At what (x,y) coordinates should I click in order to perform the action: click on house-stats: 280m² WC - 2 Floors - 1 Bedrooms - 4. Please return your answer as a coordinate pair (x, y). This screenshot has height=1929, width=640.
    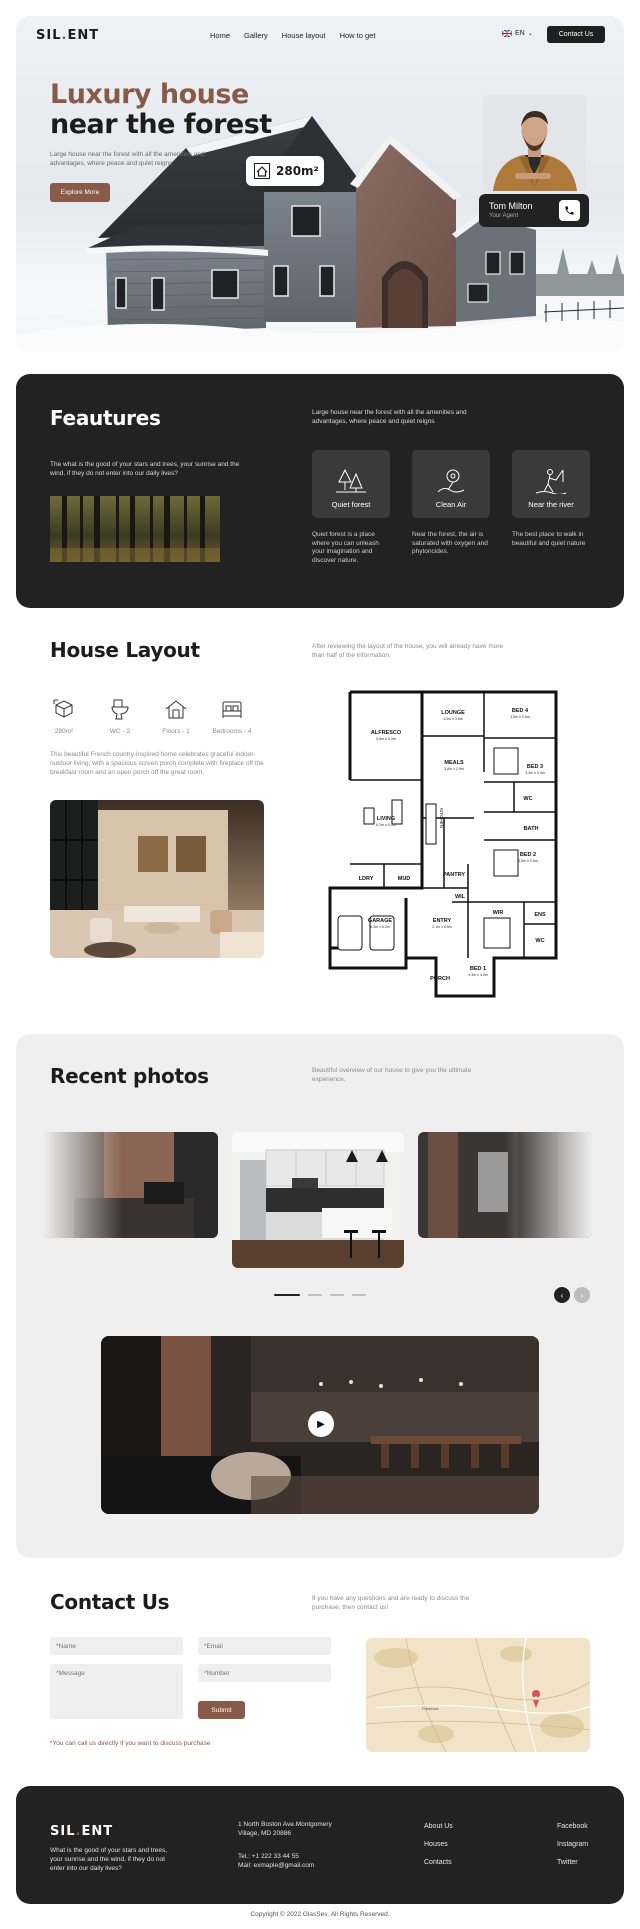
    Looking at the image, I should click on (148, 716).